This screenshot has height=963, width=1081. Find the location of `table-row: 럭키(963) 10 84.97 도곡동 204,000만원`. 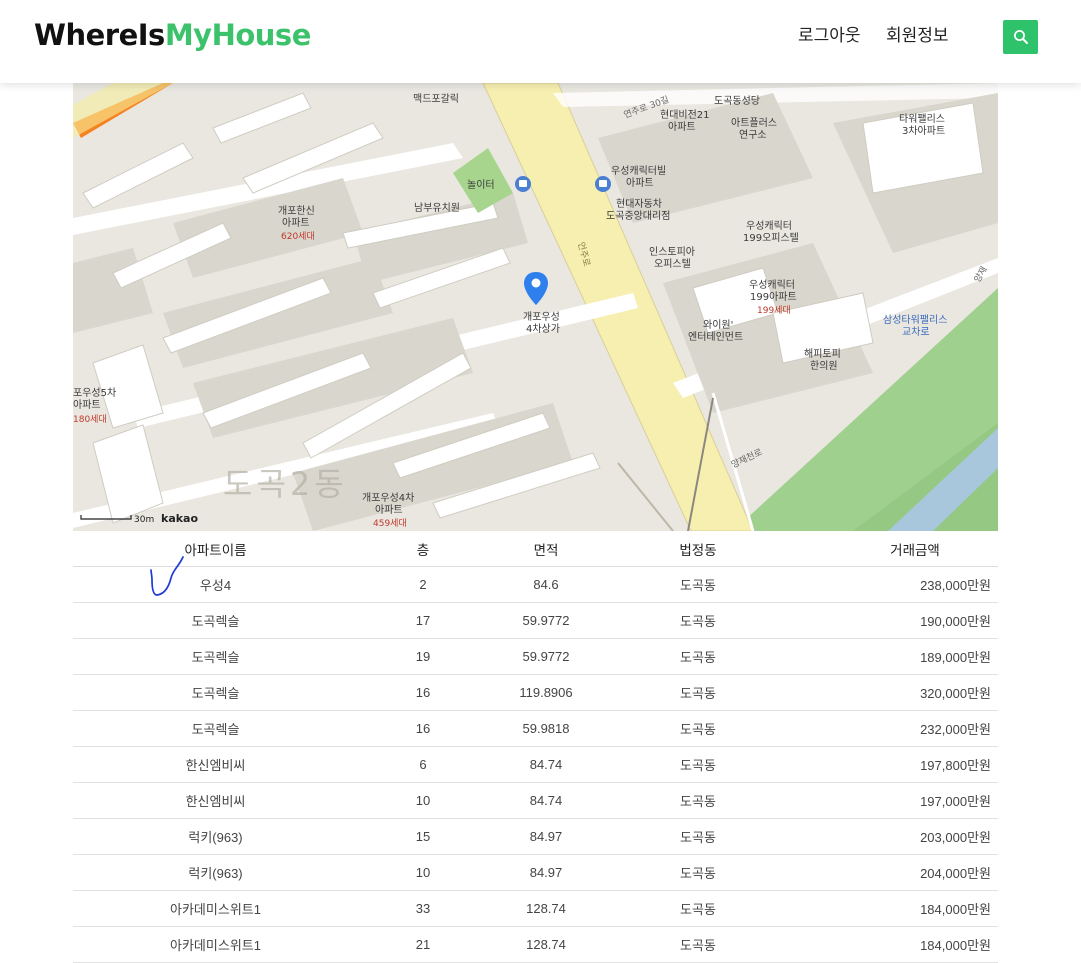

table-row: 럭키(963) 10 84.97 도곡동 204,000만원 is located at coordinates (535, 872).